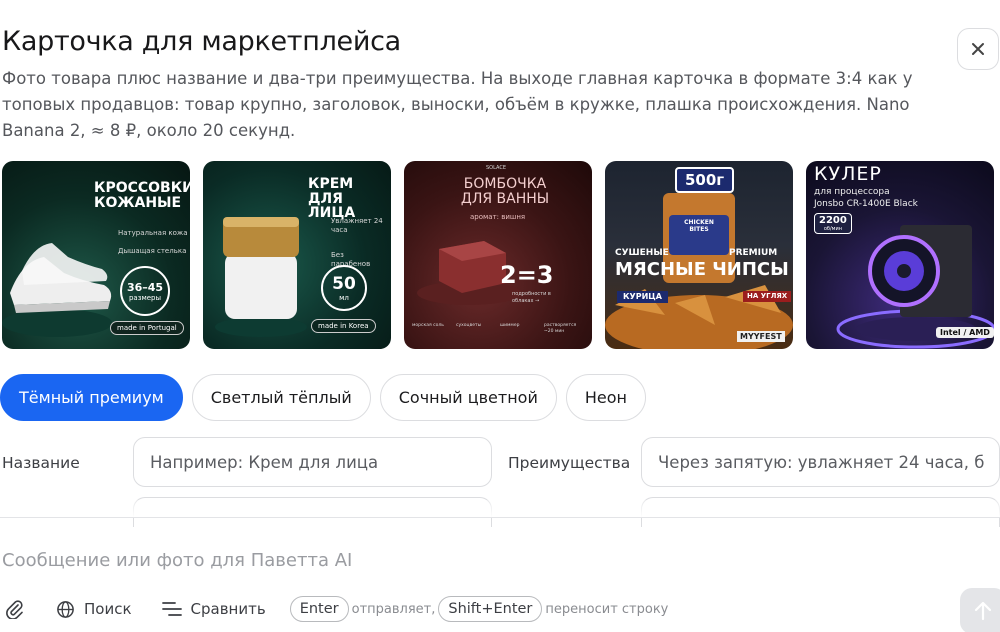  I want to click on pack-label: CHICKEN BITES, so click(699, 226).